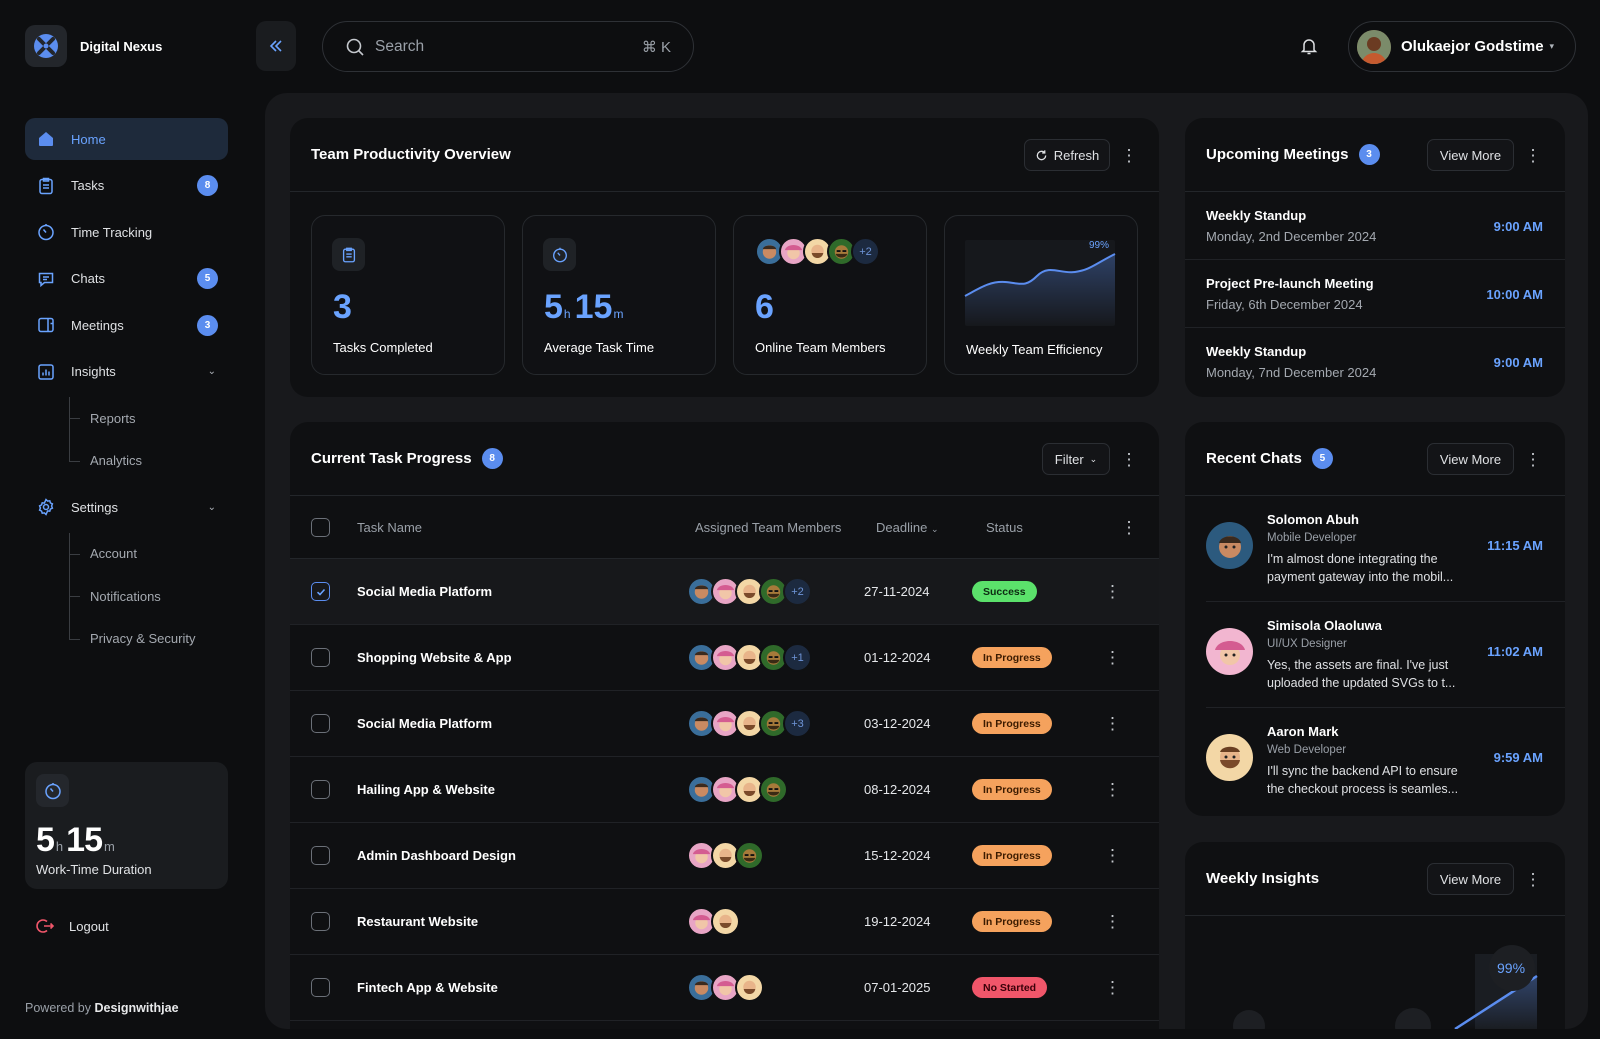  Describe the element at coordinates (1067, 155) in the screenshot. I see `refresh-button: Refresh` at that location.